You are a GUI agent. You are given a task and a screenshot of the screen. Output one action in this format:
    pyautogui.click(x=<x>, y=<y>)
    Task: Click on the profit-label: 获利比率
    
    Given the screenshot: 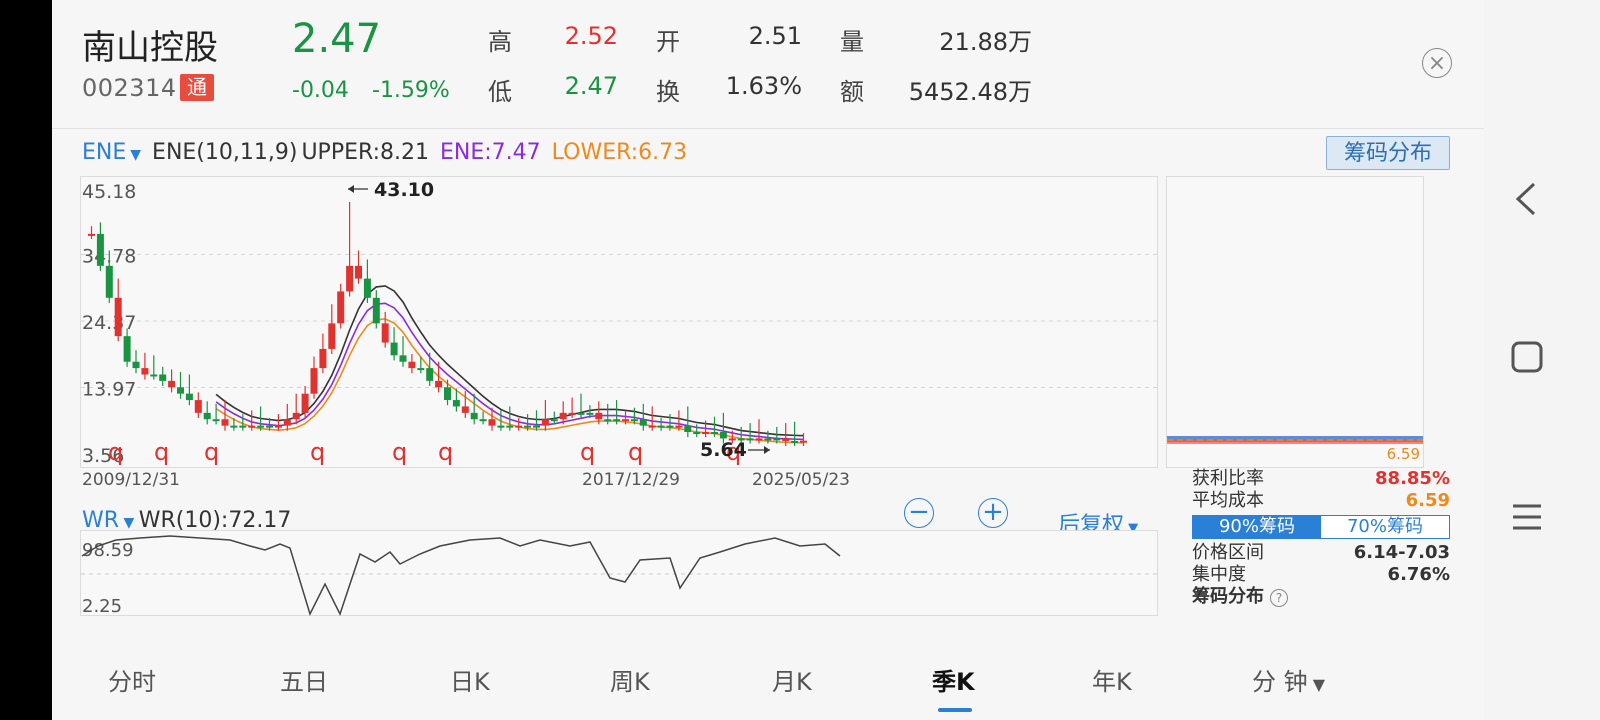 What is the action you would take?
    pyautogui.click(x=1228, y=478)
    